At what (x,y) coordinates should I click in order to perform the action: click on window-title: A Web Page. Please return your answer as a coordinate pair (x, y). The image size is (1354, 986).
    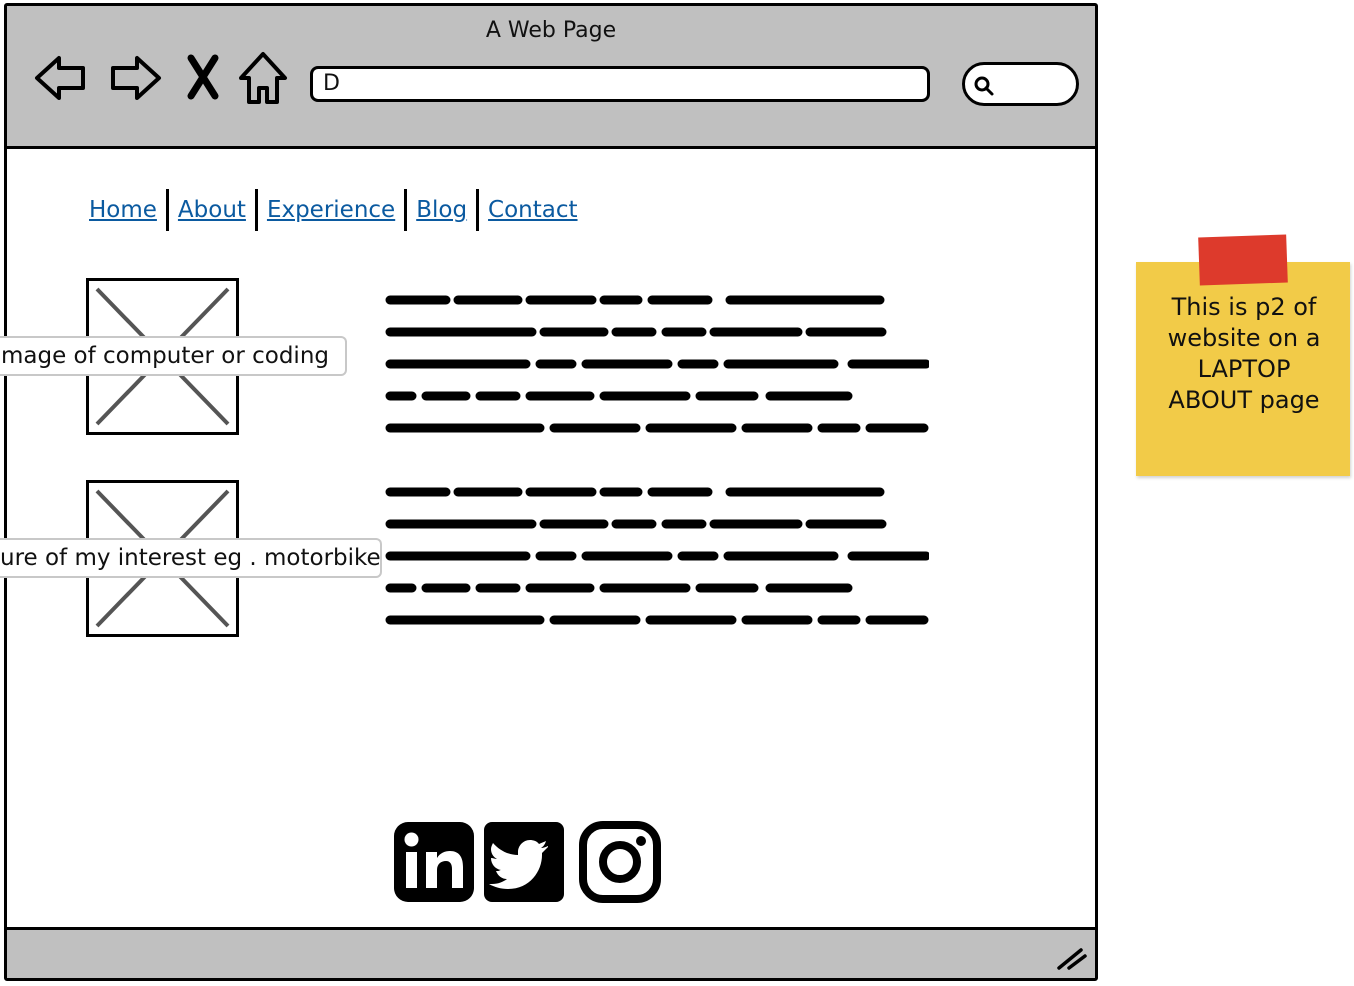
    Looking at the image, I should click on (551, 30).